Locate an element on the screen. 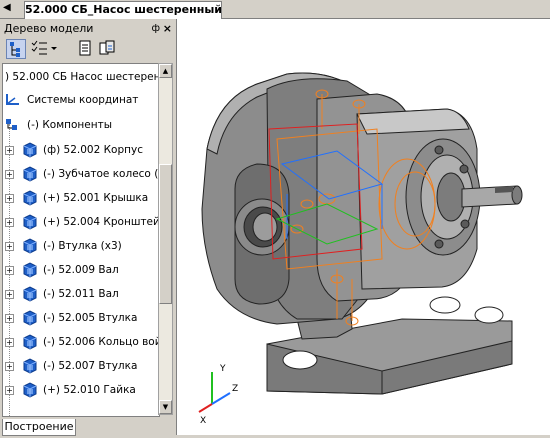  tree-component-row: + (-) 52.011 Вал is located at coordinates (81, 294).